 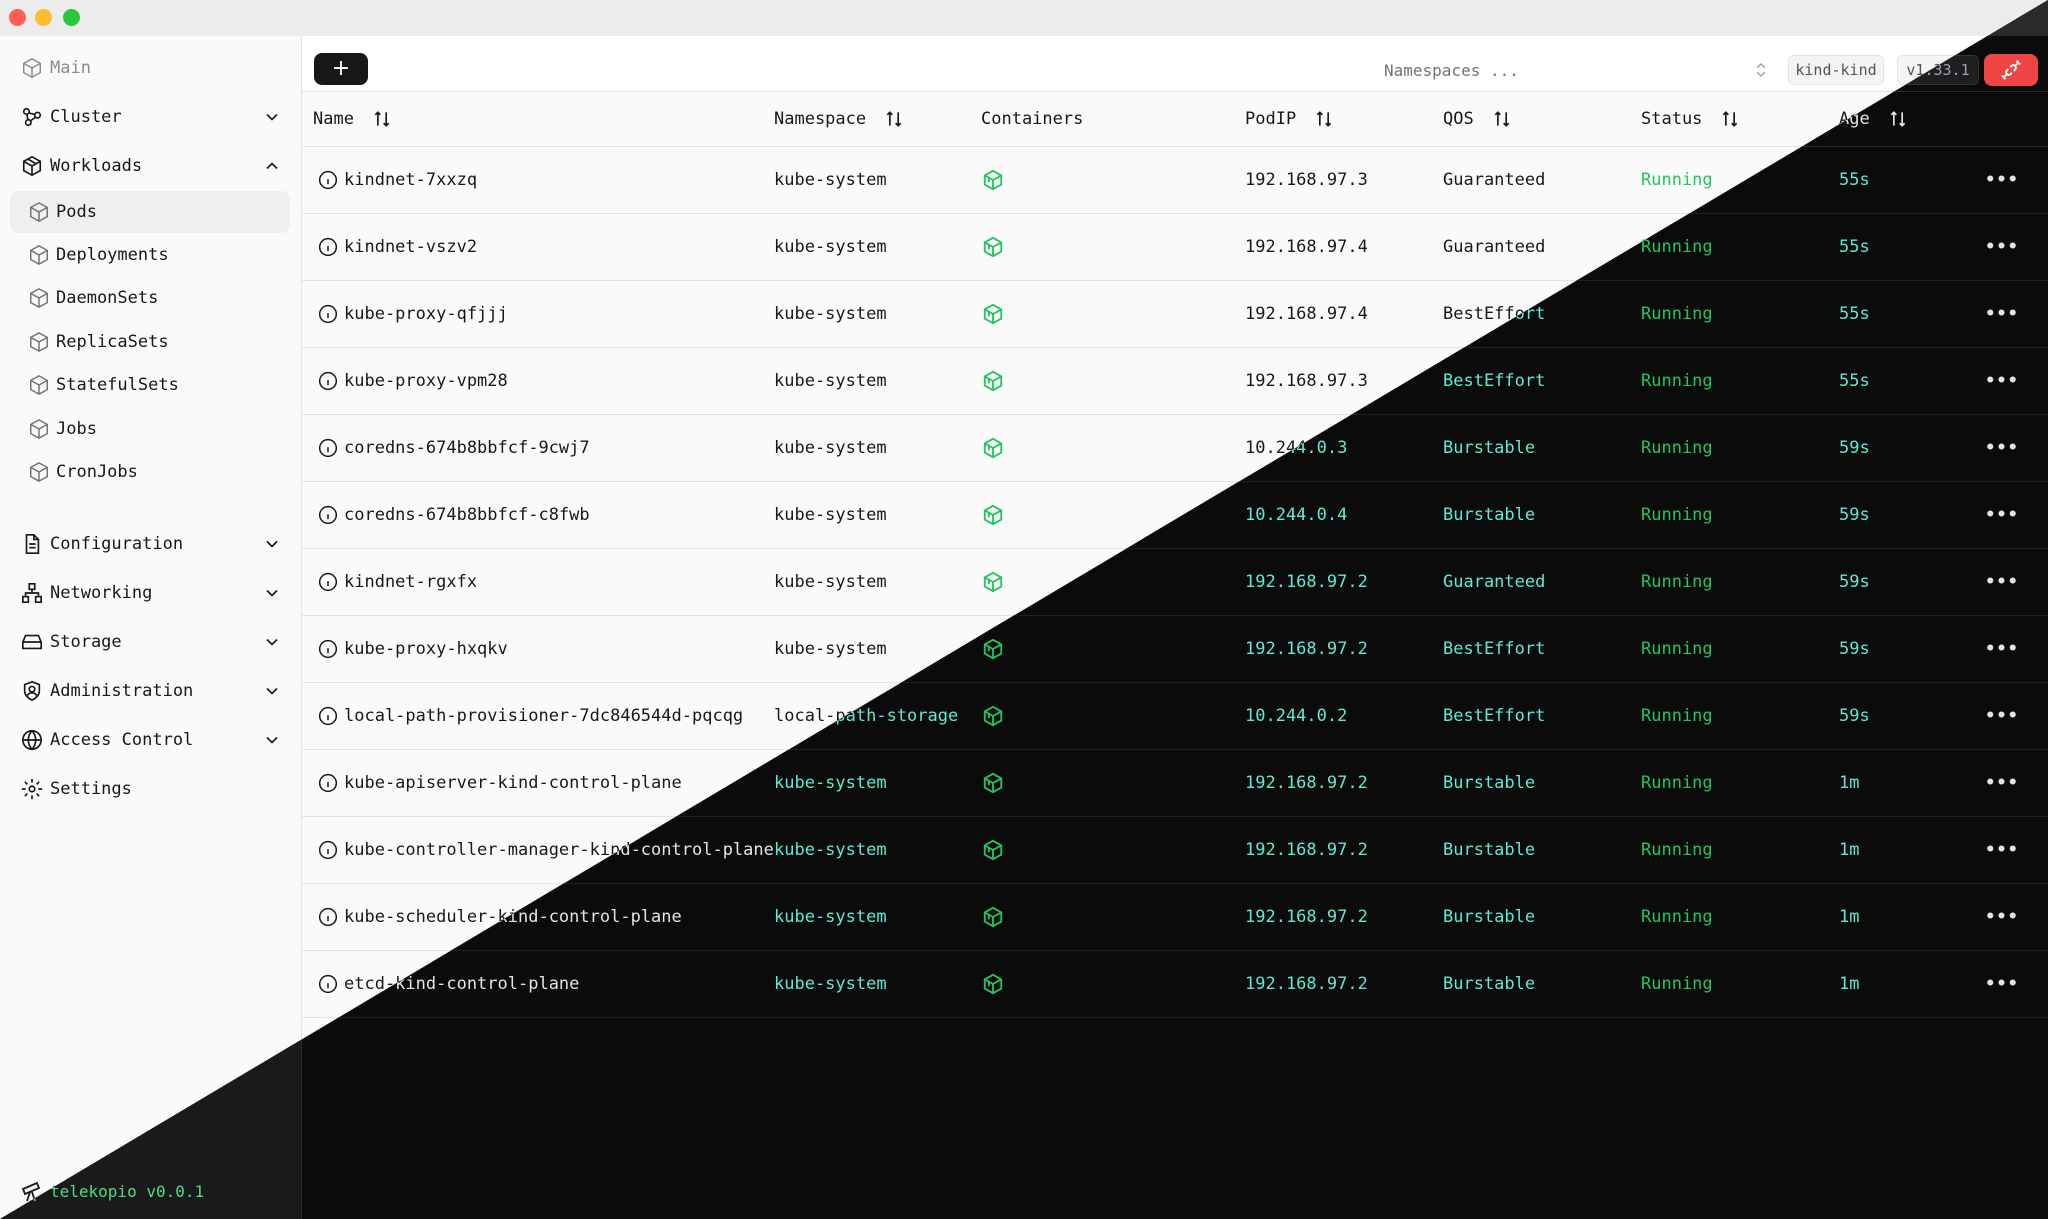 I want to click on sidebar-item-deployments: Deployments, so click(x=150, y=255).